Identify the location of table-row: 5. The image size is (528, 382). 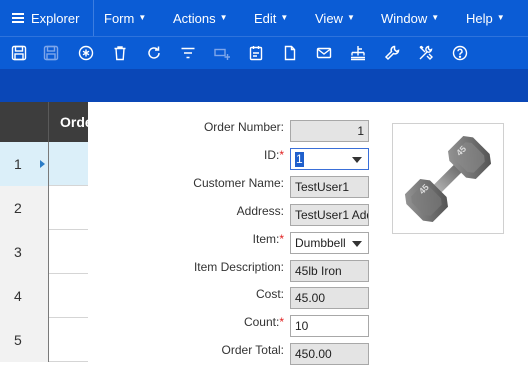
(44, 340).